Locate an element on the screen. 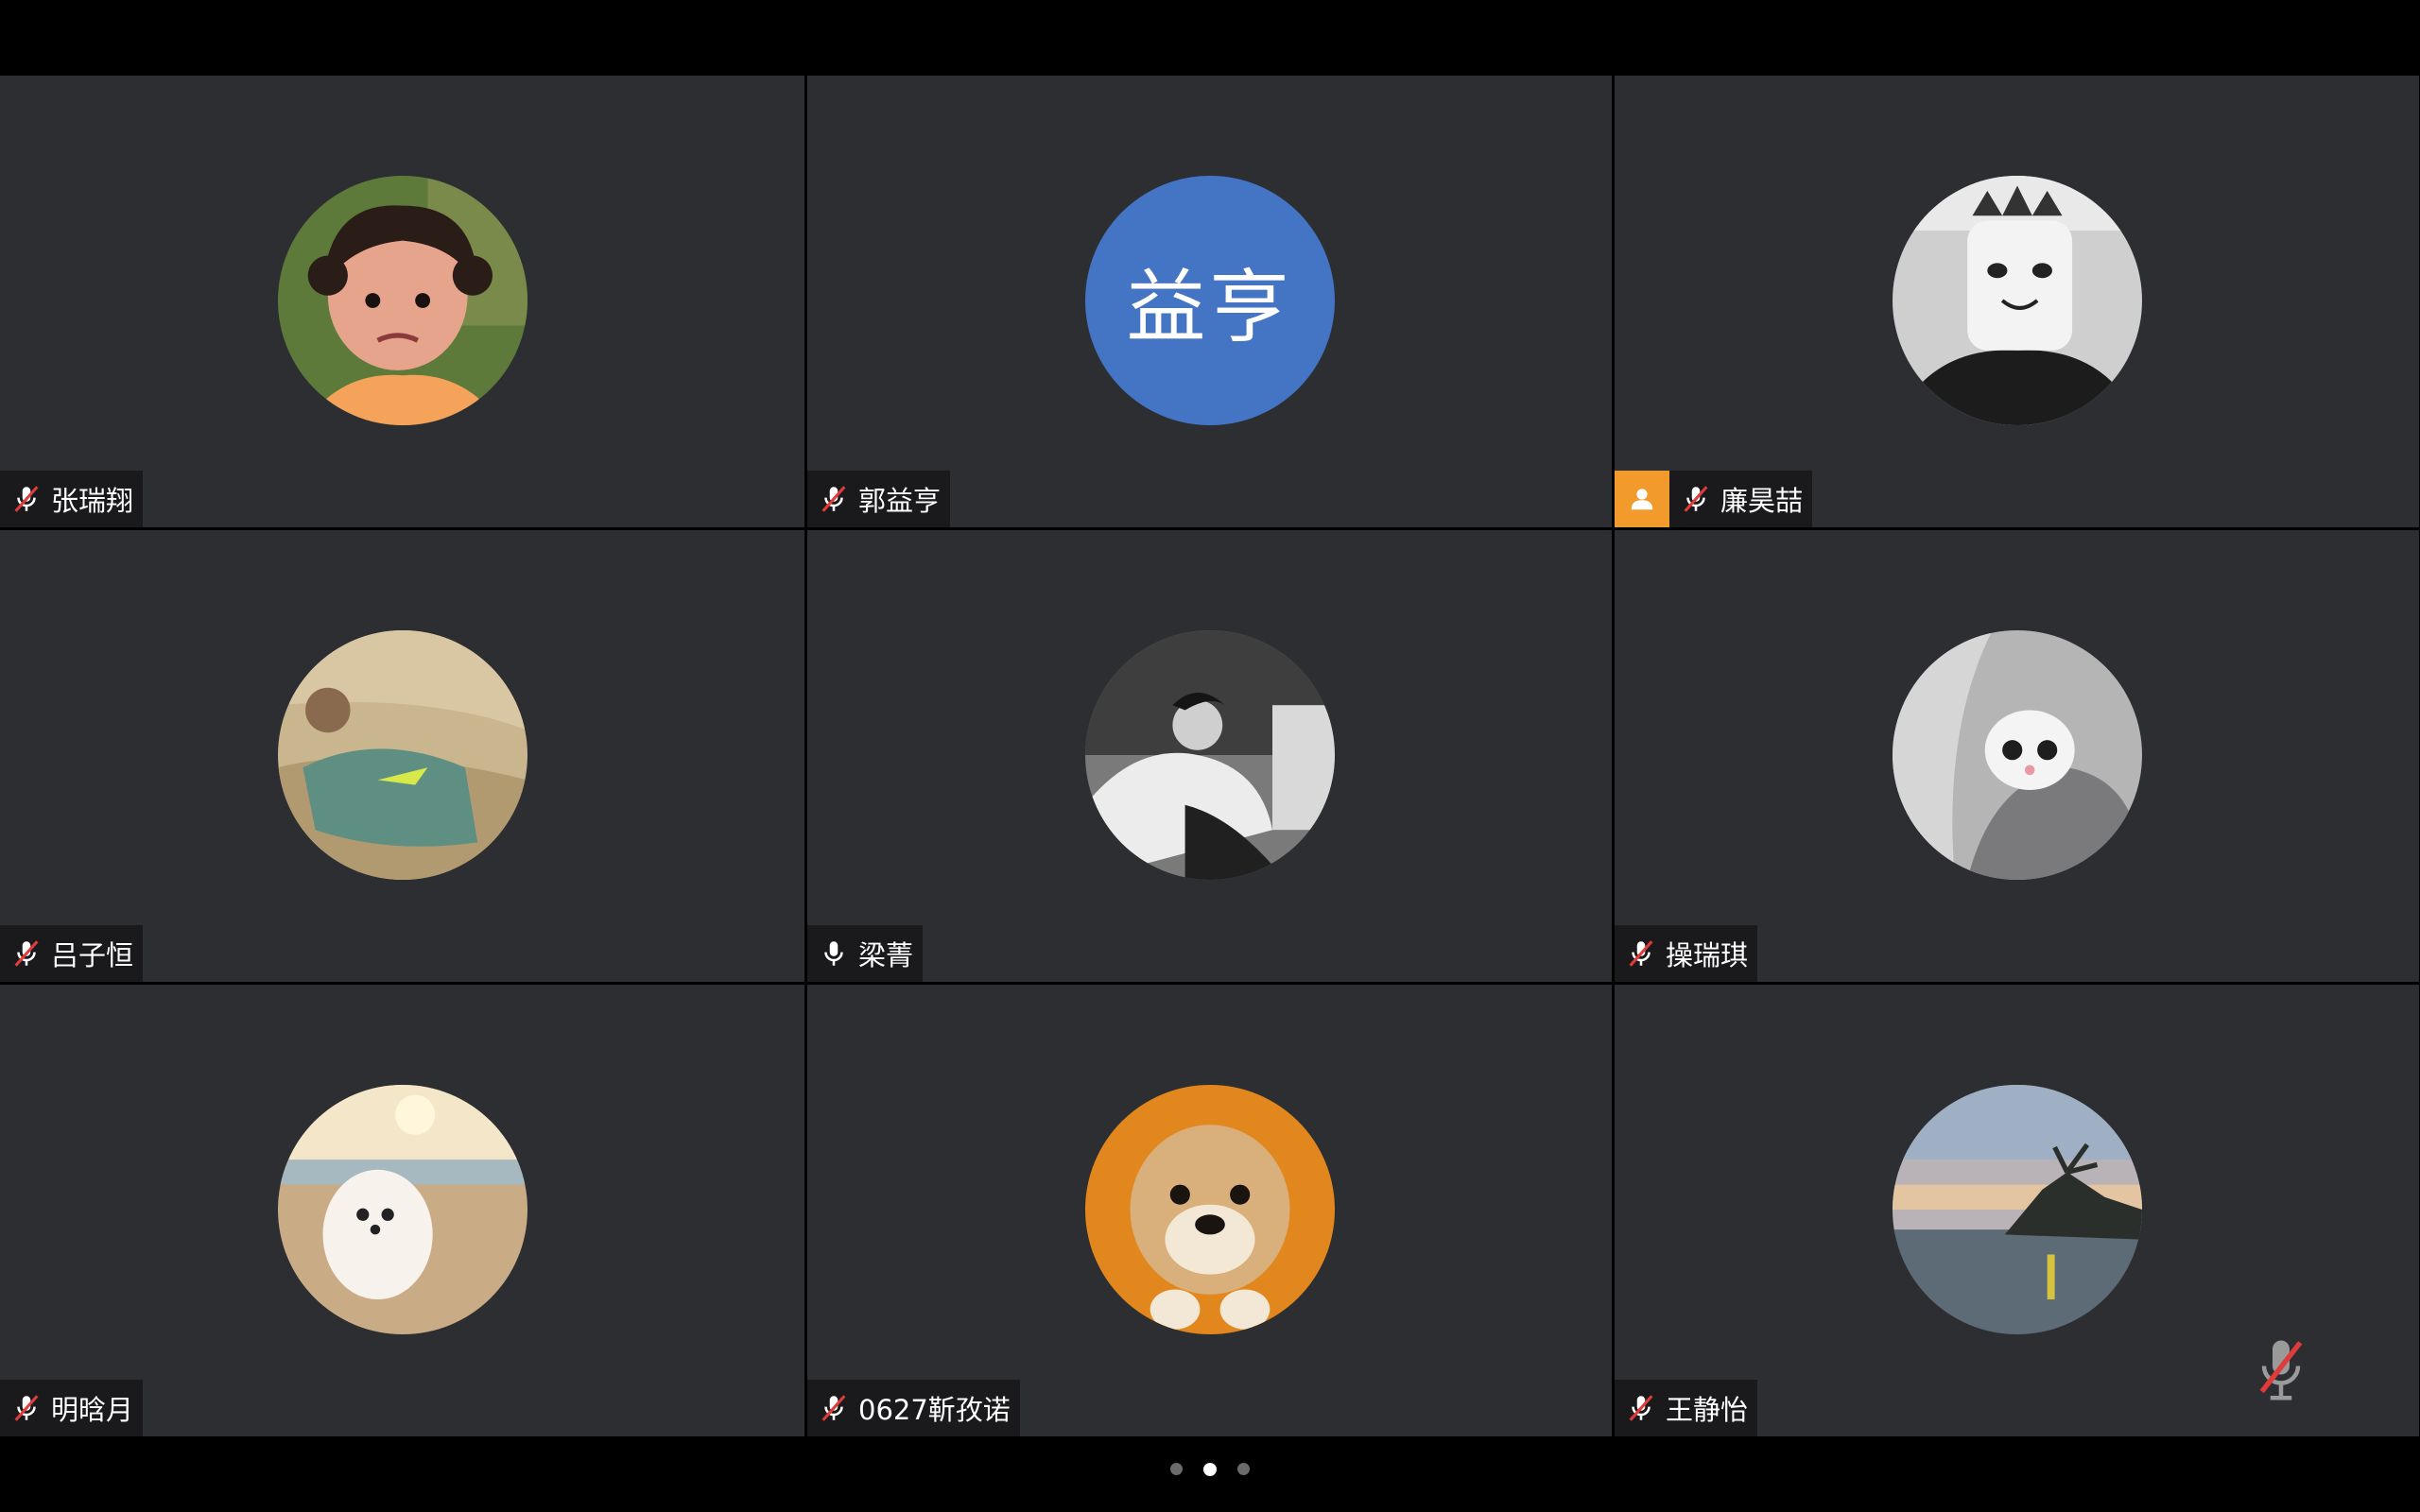  bottom-bar is located at coordinates (1210, 1474).